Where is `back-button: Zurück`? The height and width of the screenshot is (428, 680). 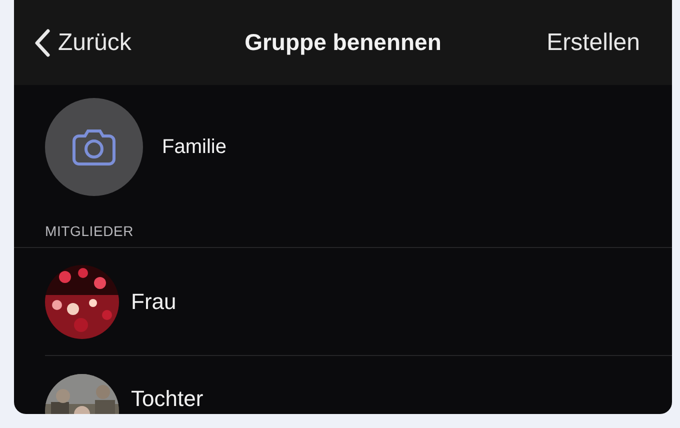
back-button: Zurück is located at coordinates (83, 42).